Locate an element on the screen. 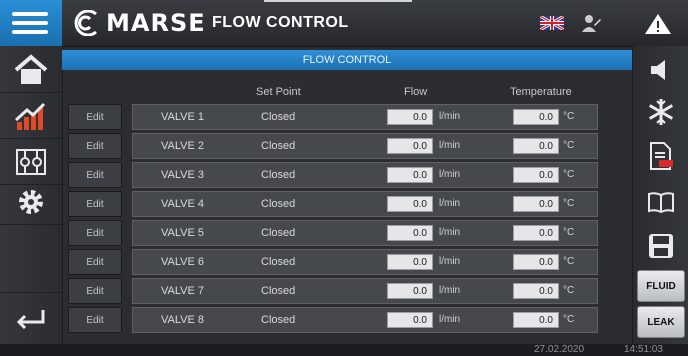  nav-chart is located at coordinates (31, 116).